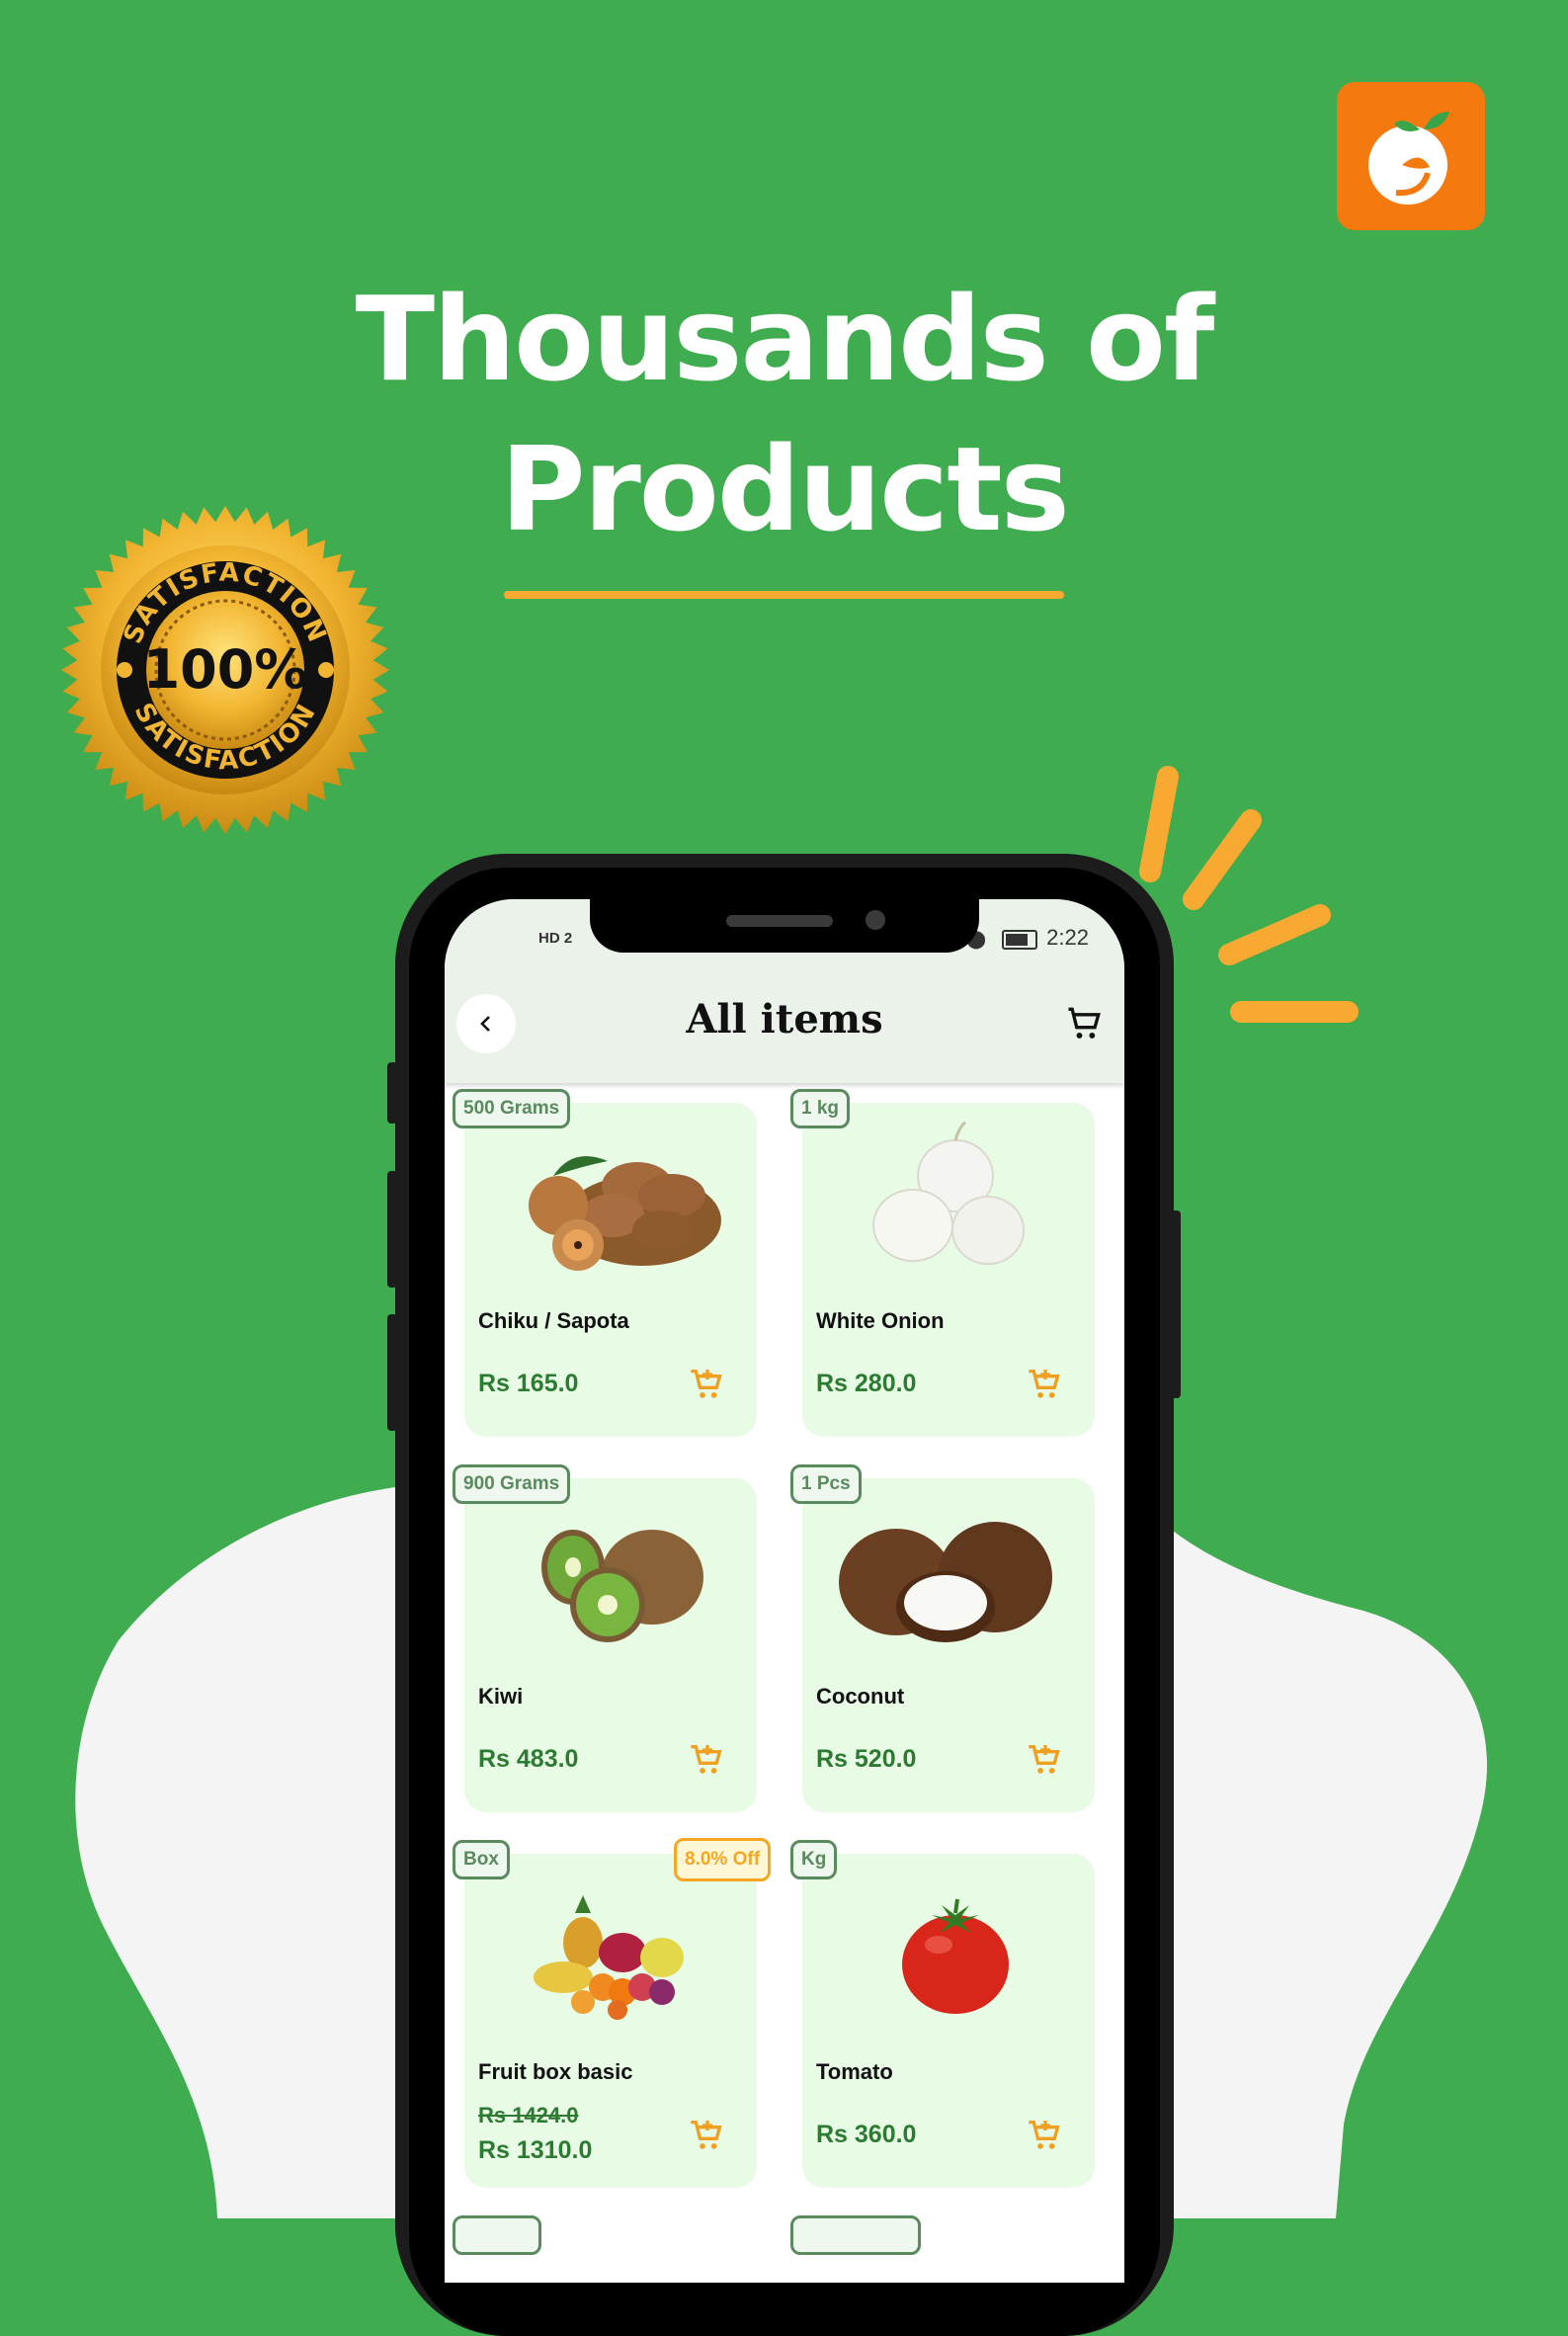 This screenshot has width=1568, height=2336. What do you see at coordinates (1411, 156) in the screenshot?
I see `app-logo` at bounding box center [1411, 156].